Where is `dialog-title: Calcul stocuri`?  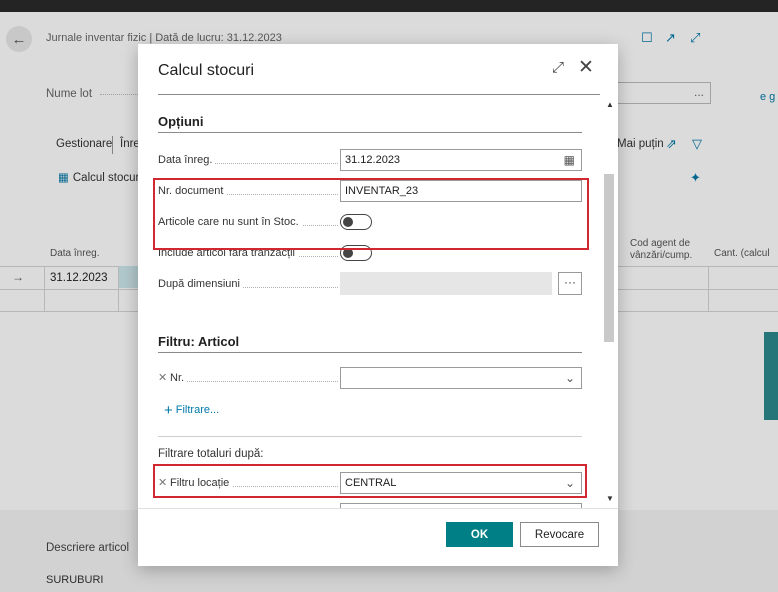 dialog-title: Calcul stocuri is located at coordinates (206, 70).